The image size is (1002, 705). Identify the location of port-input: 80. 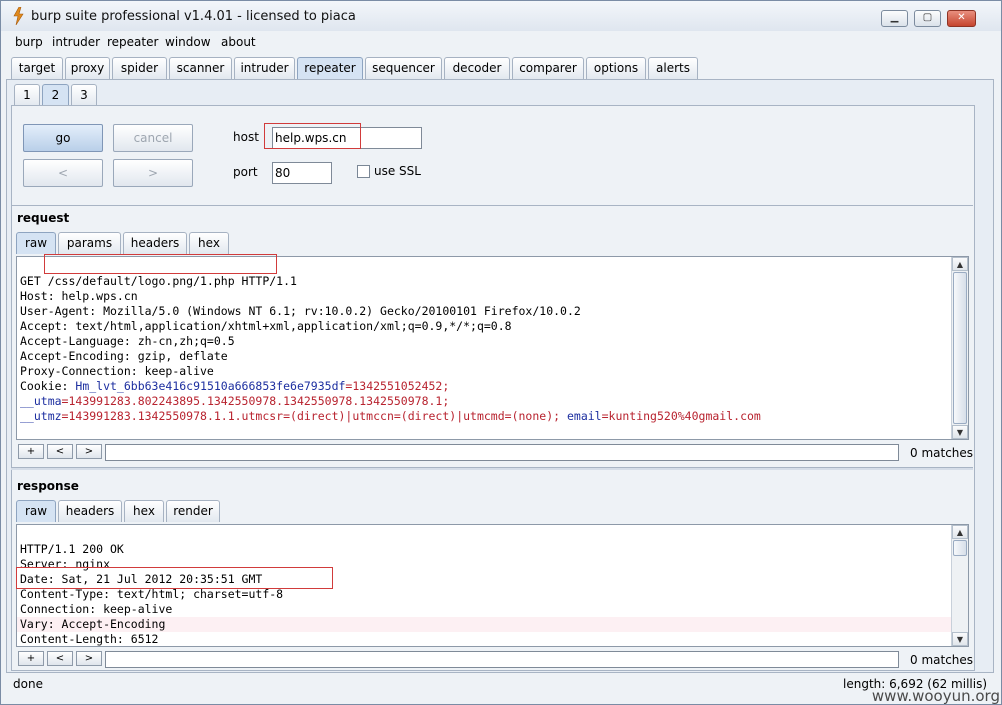
(302, 173).